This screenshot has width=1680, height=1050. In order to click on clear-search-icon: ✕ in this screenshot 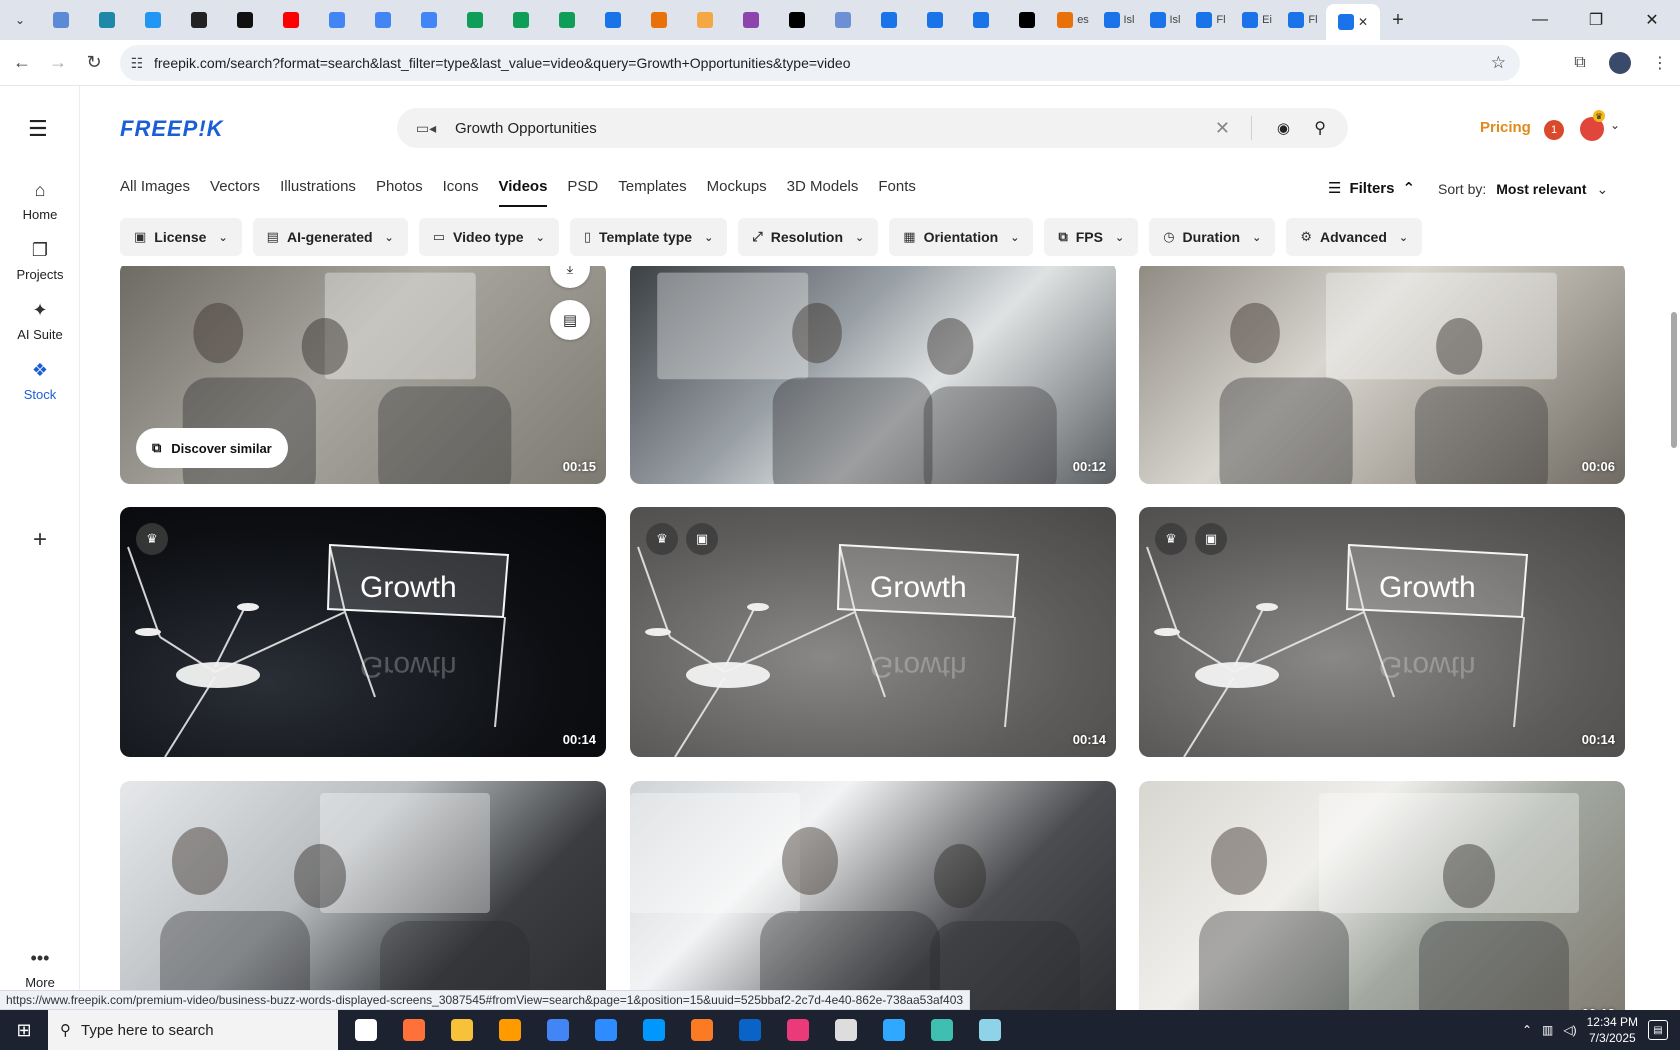, I will do `click(1222, 128)`.